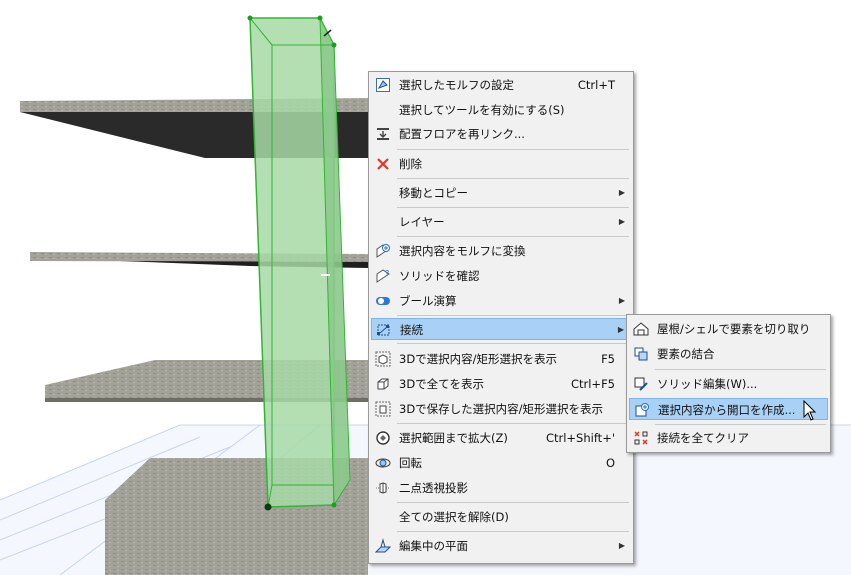 Image resolution: width=851 pixels, height=575 pixels. What do you see at coordinates (641, 384) in the screenshot?
I see `solid-edit-icon` at bounding box center [641, 384].